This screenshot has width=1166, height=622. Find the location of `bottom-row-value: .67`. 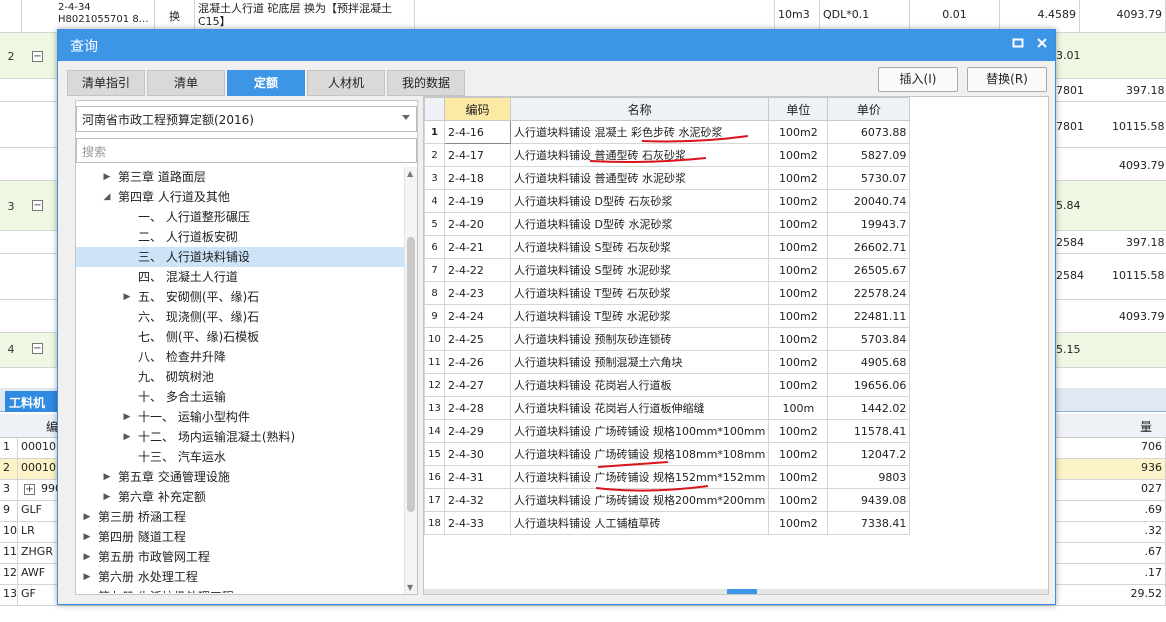

bottom-row-value: .67 is located at coordinates (1143, 553).